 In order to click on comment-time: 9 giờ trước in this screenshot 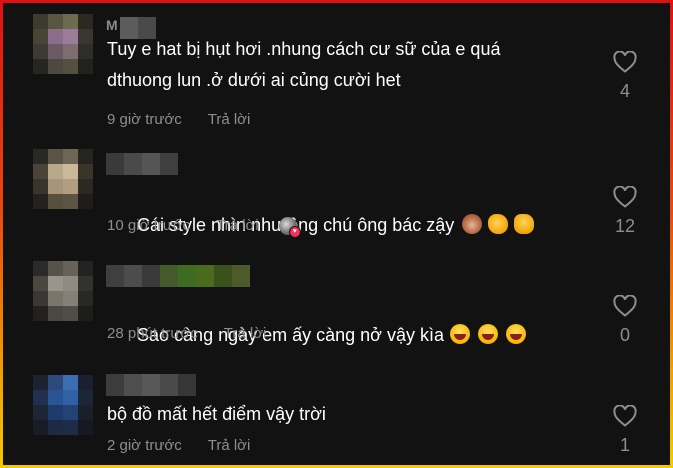, I will do `click(144, 119)`.